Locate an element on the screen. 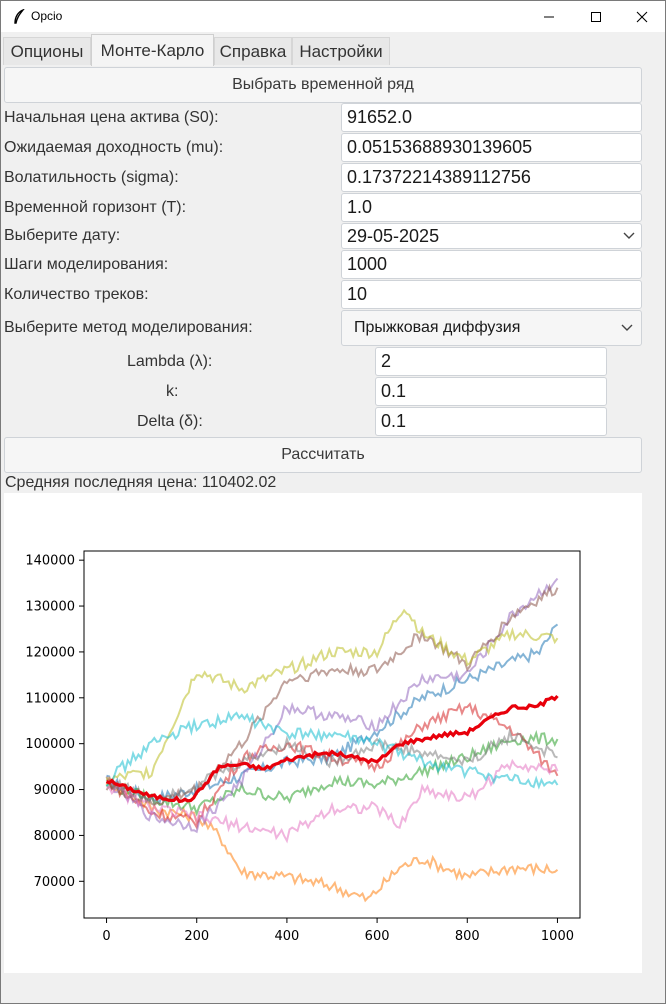 Image resolution: width=666 pixels, height=1004 pixels. maximize-icon is located at coordinates (596, 16).